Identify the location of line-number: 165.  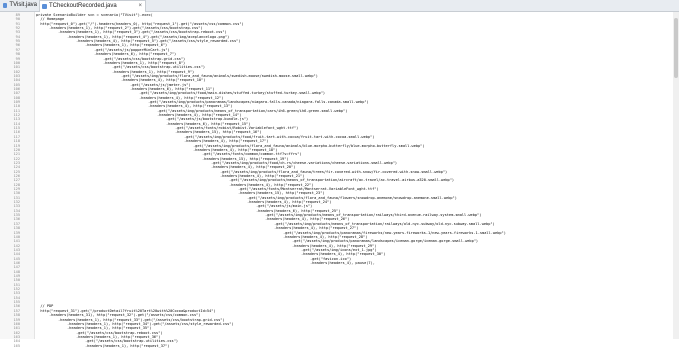
(17, 345).